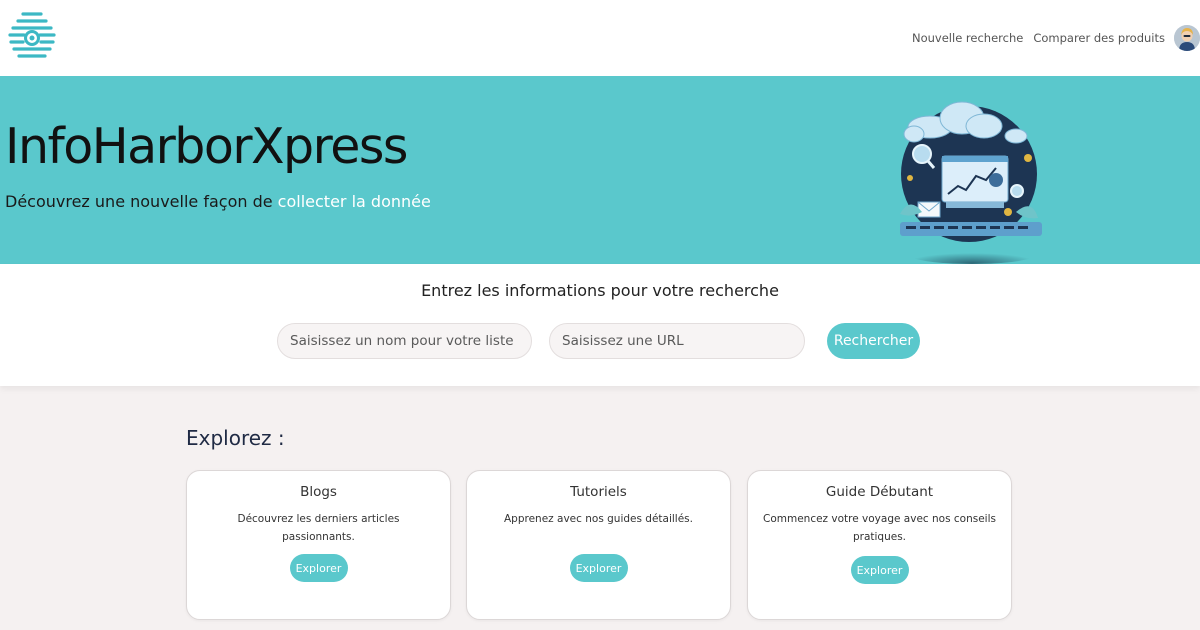 The width and height of the screenshot is (1200, 630). I want to click on url-input, so click(677, 341).